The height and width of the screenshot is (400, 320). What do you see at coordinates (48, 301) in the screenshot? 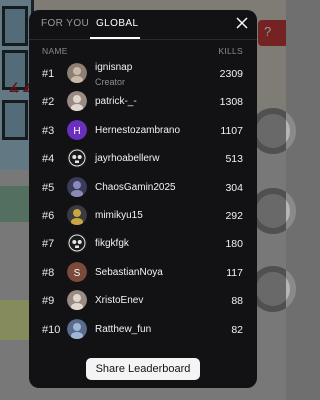
I see `rank-label: #9` at bounding box center [48, 301].